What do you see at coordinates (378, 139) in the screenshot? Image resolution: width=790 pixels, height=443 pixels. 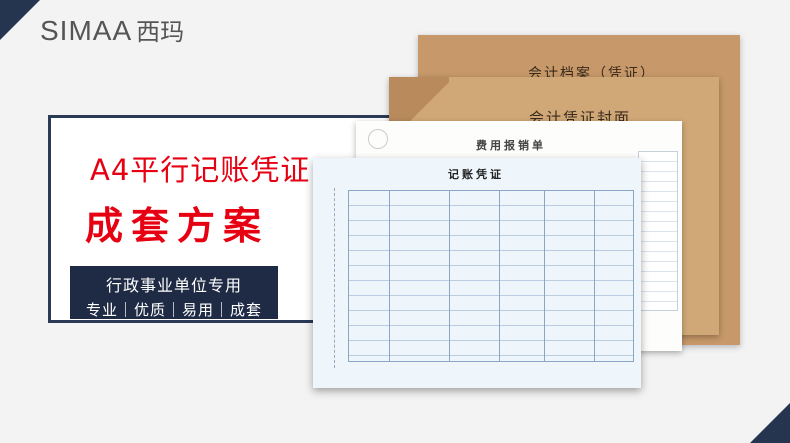 I see `form-stamp-icon` at bounding box center [378, 139].